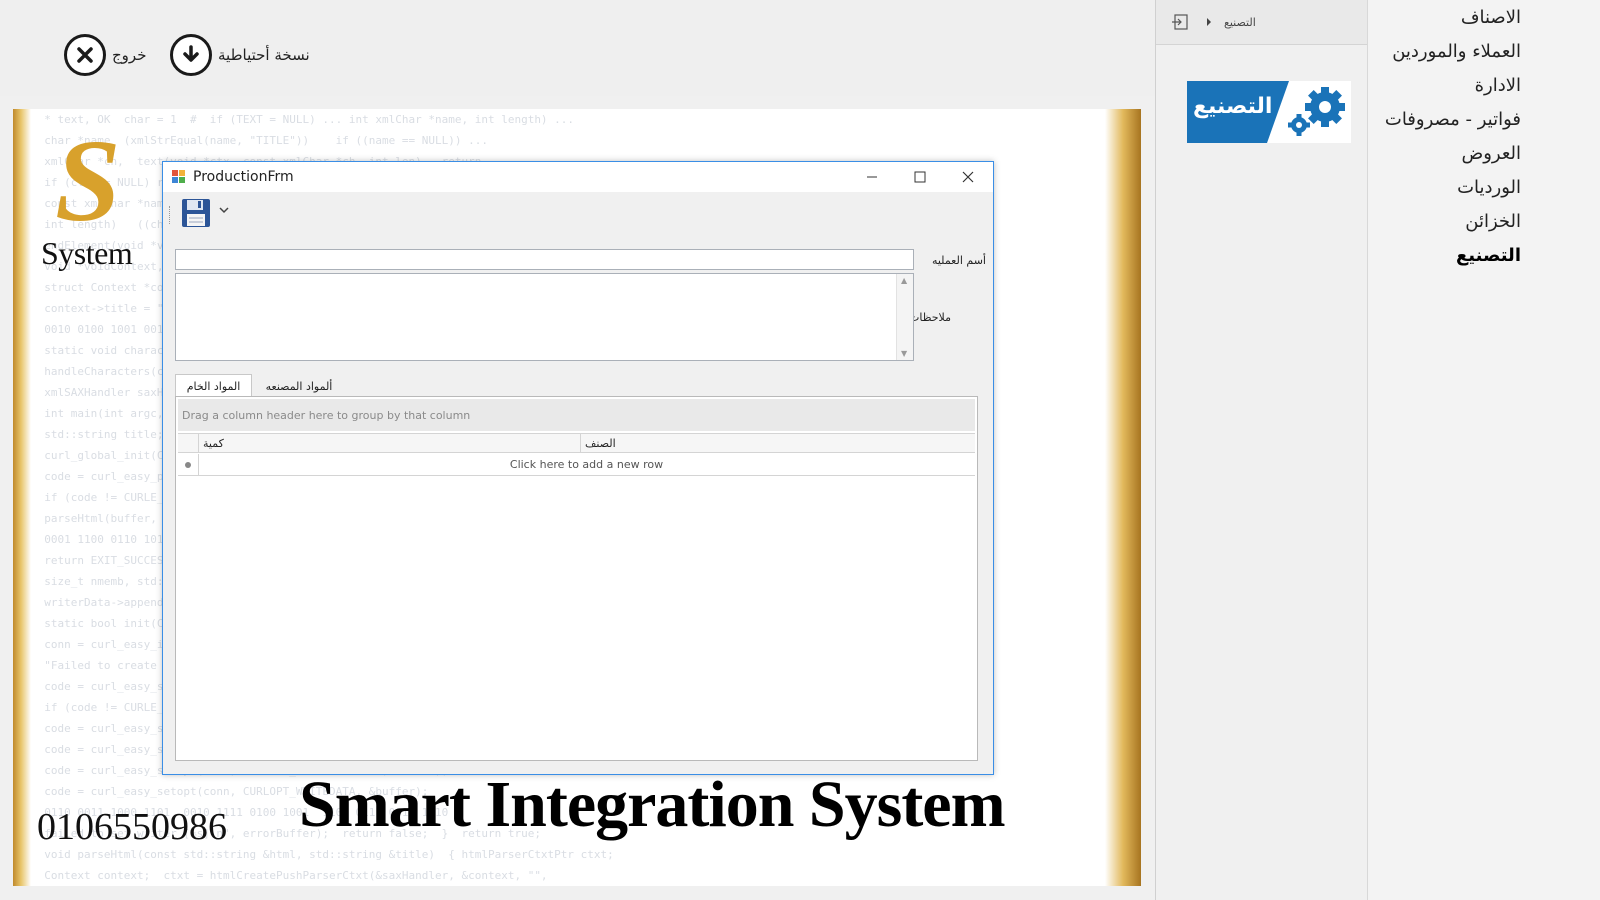 The image size is (1600, 900). I want to click on tab-manufactured-materials-label: ألمواد المصنعه, so click(299, 386).